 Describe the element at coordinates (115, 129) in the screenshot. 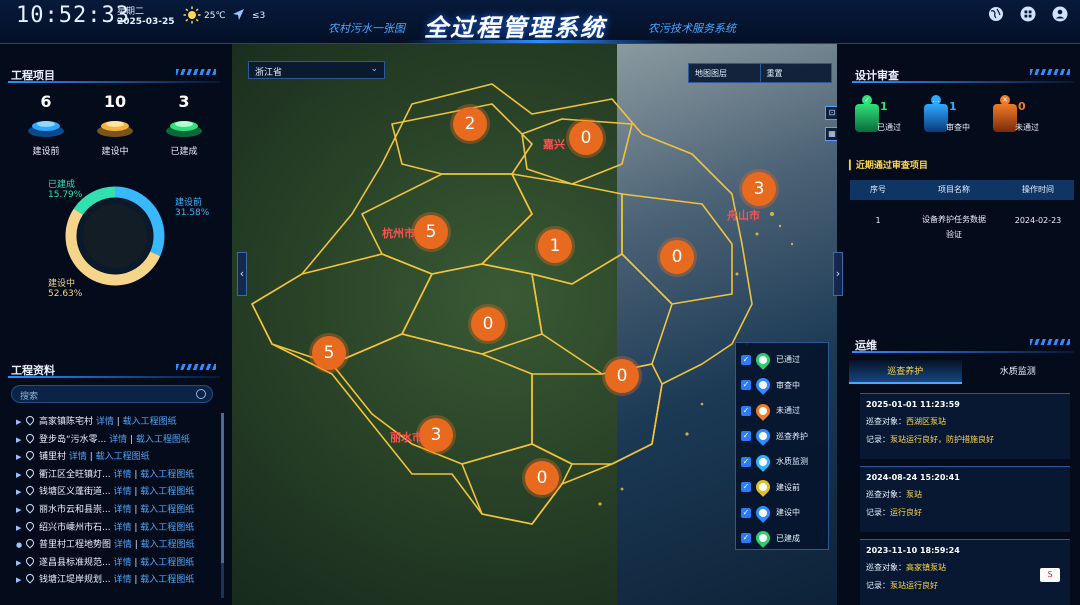

I see `orange-pedestal-icon` at that location.